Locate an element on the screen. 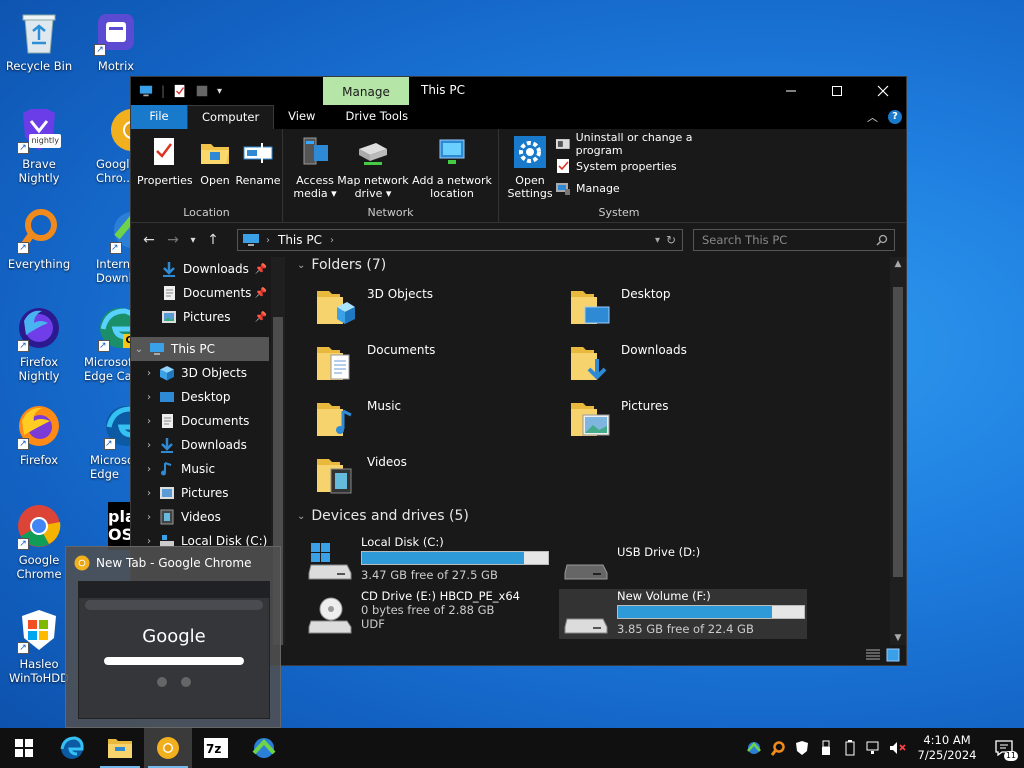  close-button is located at coordinates (883, 91).